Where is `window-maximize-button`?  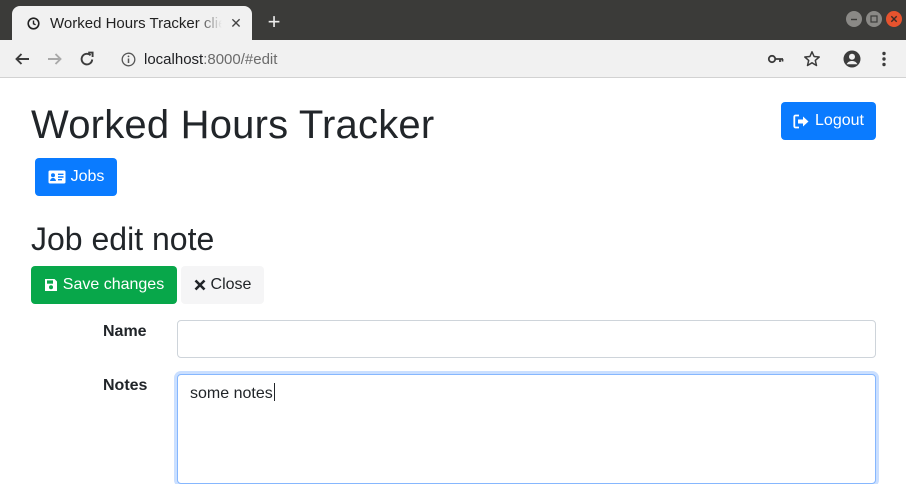 window-maximize-button is located at coordinates (874, 19).